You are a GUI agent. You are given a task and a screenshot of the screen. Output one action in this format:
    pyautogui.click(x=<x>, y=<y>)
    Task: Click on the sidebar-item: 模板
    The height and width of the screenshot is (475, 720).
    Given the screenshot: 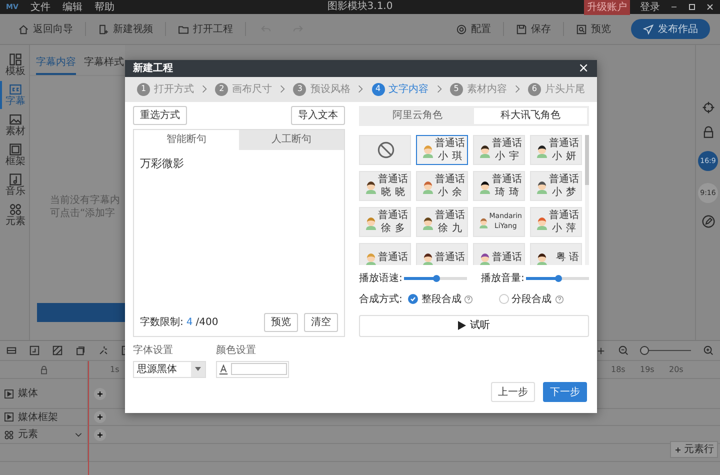 What is the action you would take?
    pyautogui.click(x=14, y=65)
    